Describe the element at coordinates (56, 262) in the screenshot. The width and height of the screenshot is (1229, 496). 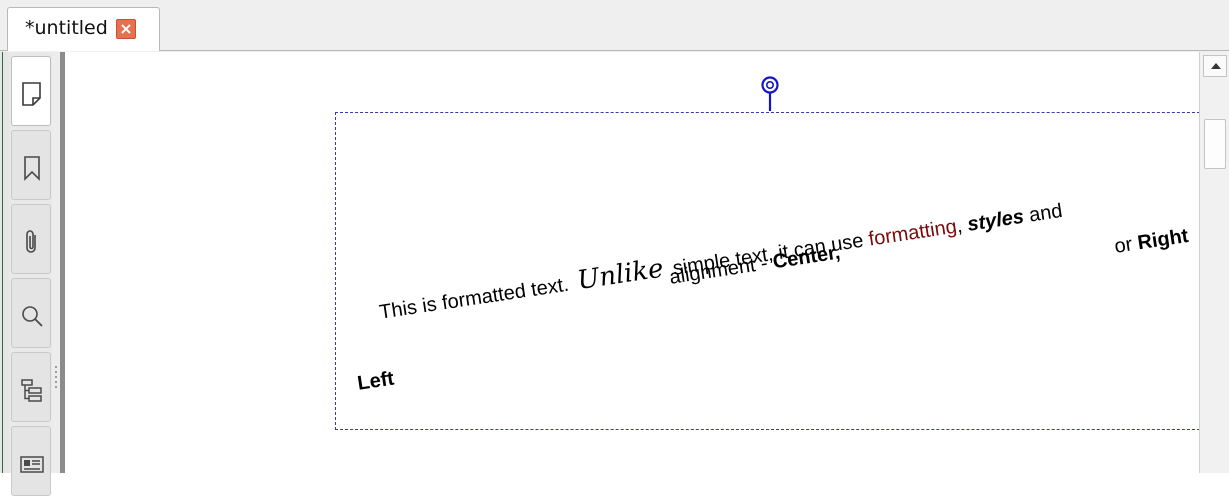
I see `panel-splitter` at that location.